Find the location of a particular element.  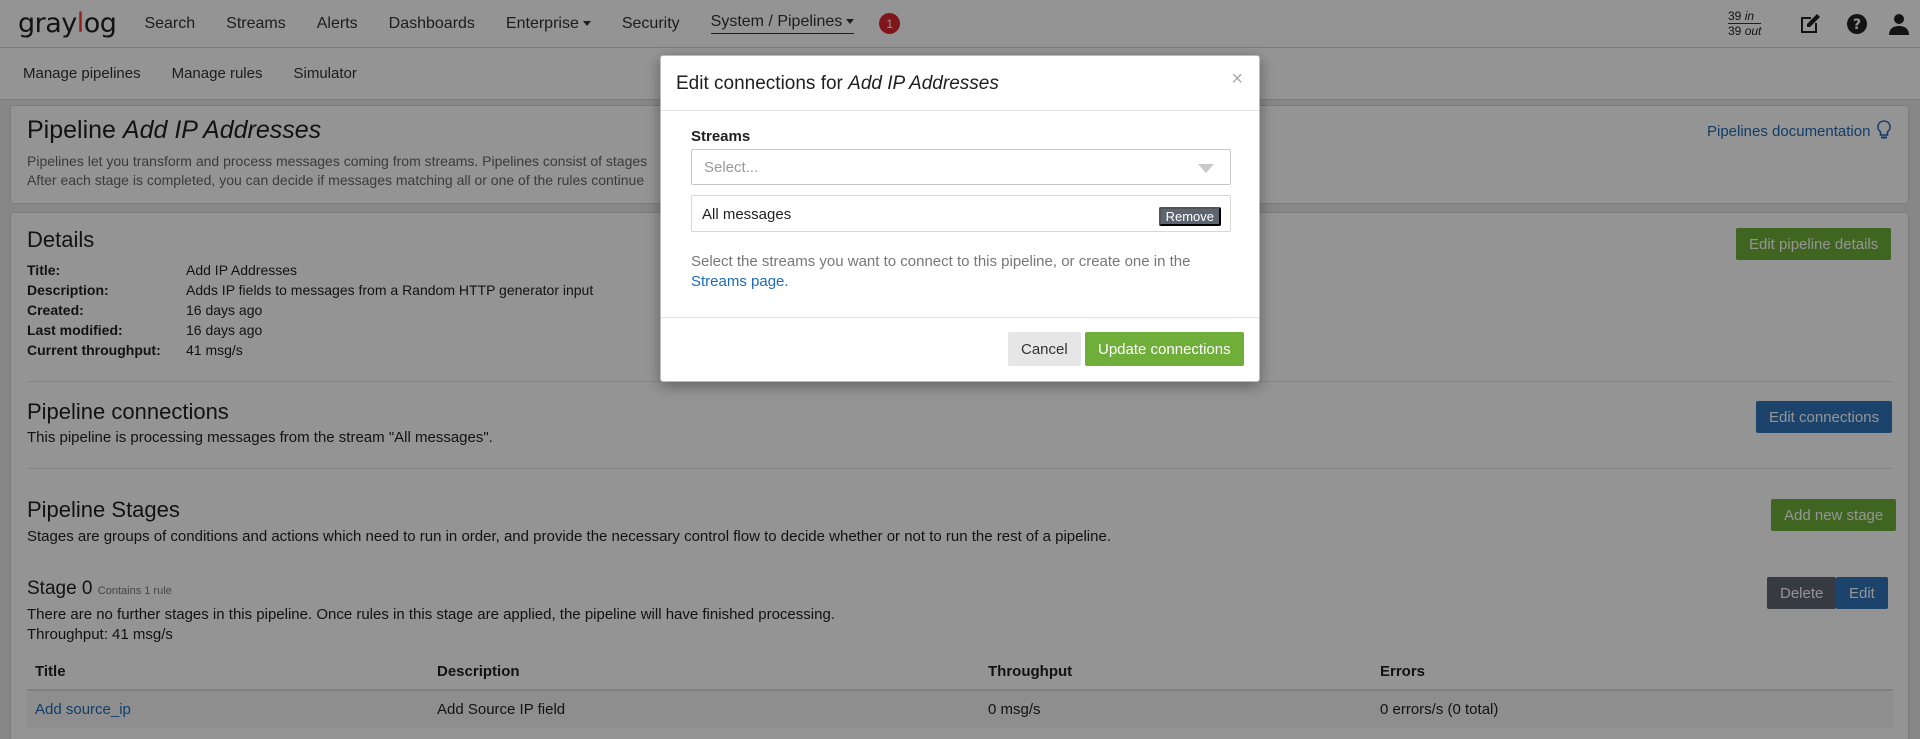

chevron-down-icon is located at coordinates (1206, 168).